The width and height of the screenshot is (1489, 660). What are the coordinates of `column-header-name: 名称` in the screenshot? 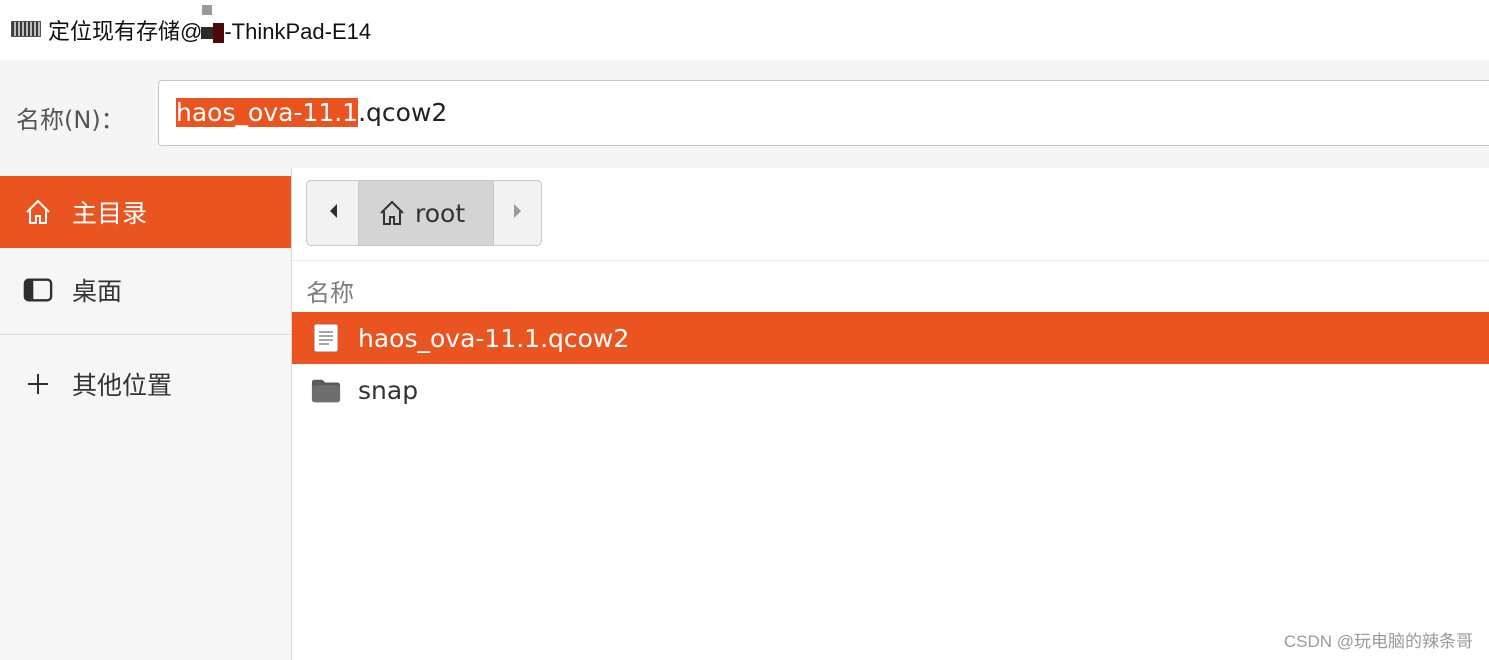 It's located at (330, 290).